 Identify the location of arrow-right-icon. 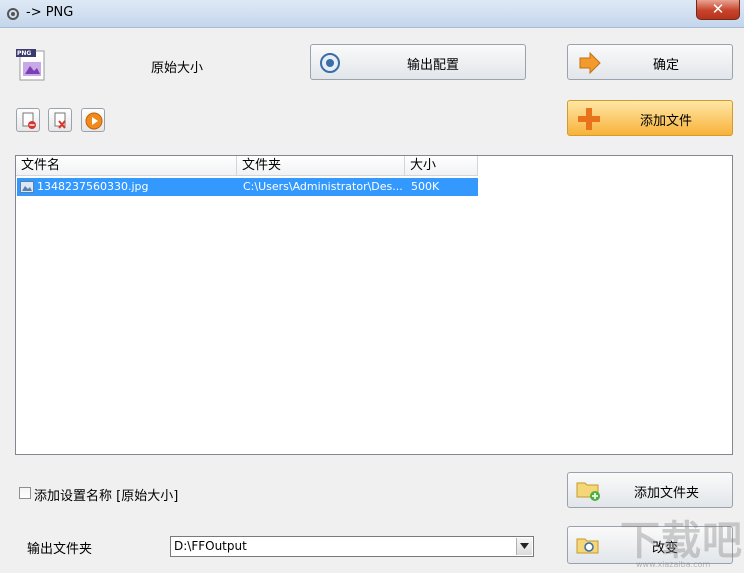
(590, 63).